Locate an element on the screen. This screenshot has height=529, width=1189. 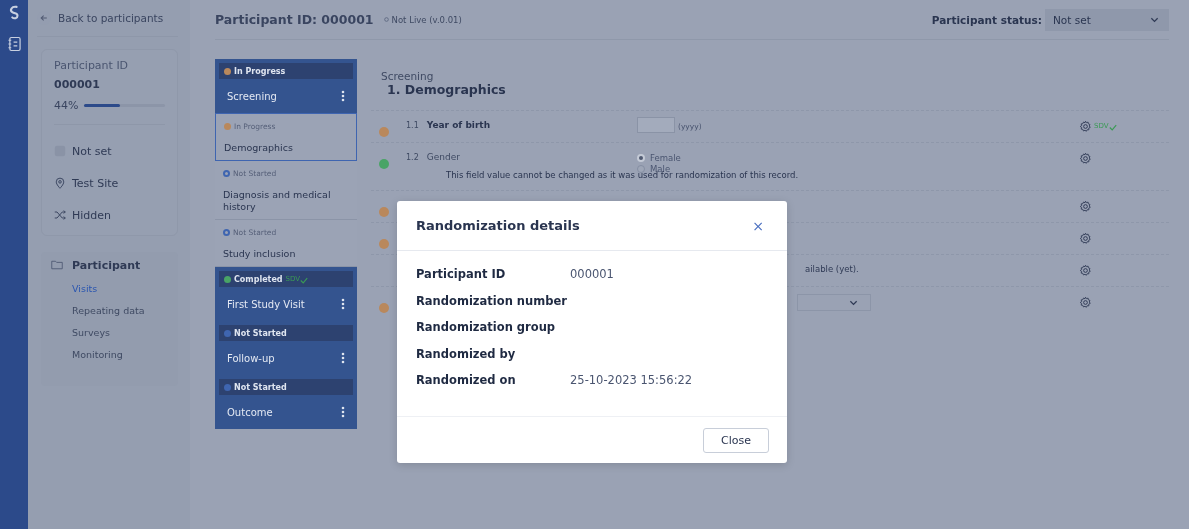
phase-name: Follow-up is located at coordinates (251, 358).